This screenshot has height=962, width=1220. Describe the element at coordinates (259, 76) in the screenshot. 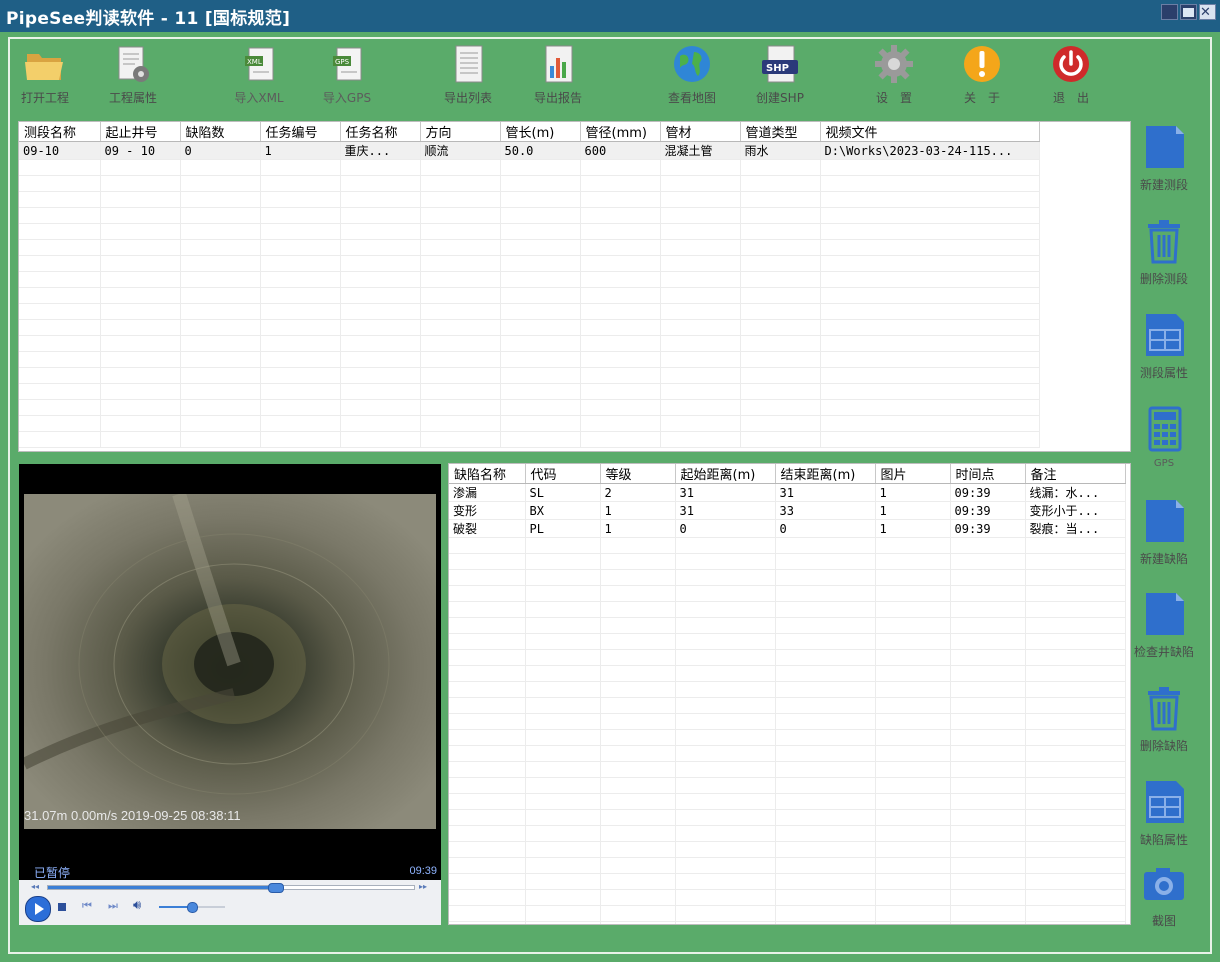

I see `import-xml-button: XML 导入XML` at that location.